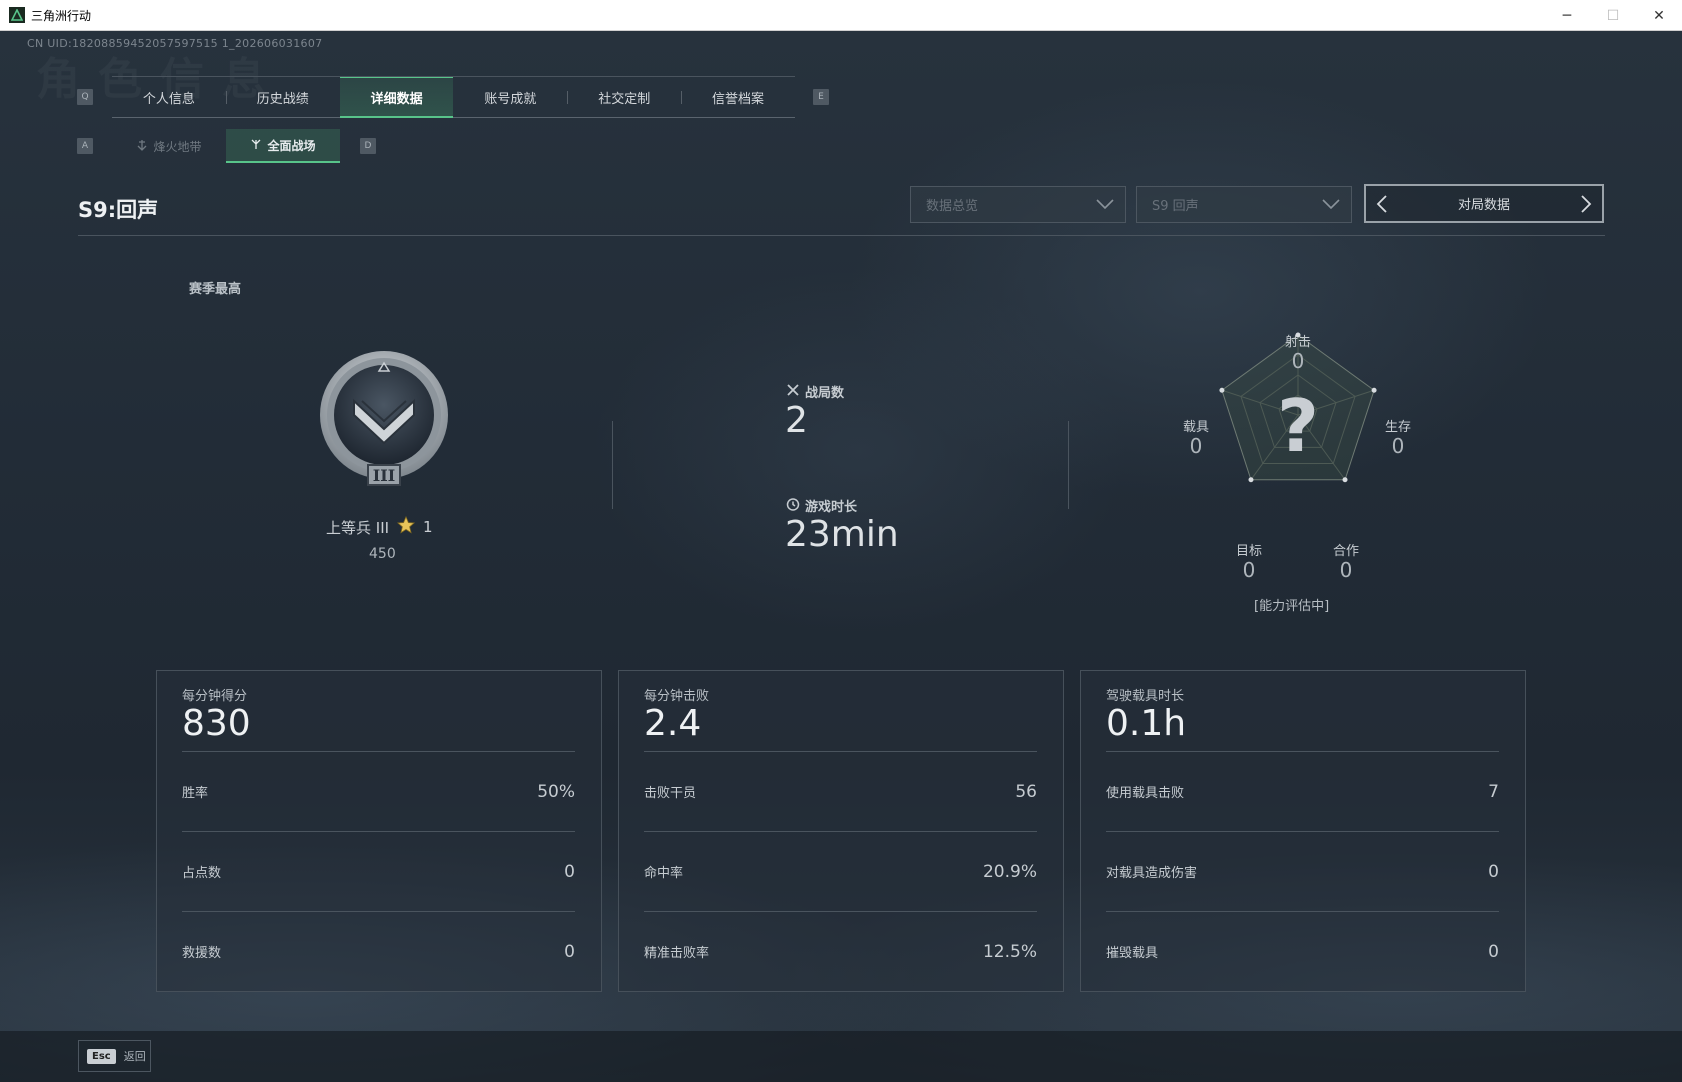 The image size is (1682, 1082). Describe the element at coordinates (815, 391) in the screenshot. I see `matches-label-row: 战局数` at that location.